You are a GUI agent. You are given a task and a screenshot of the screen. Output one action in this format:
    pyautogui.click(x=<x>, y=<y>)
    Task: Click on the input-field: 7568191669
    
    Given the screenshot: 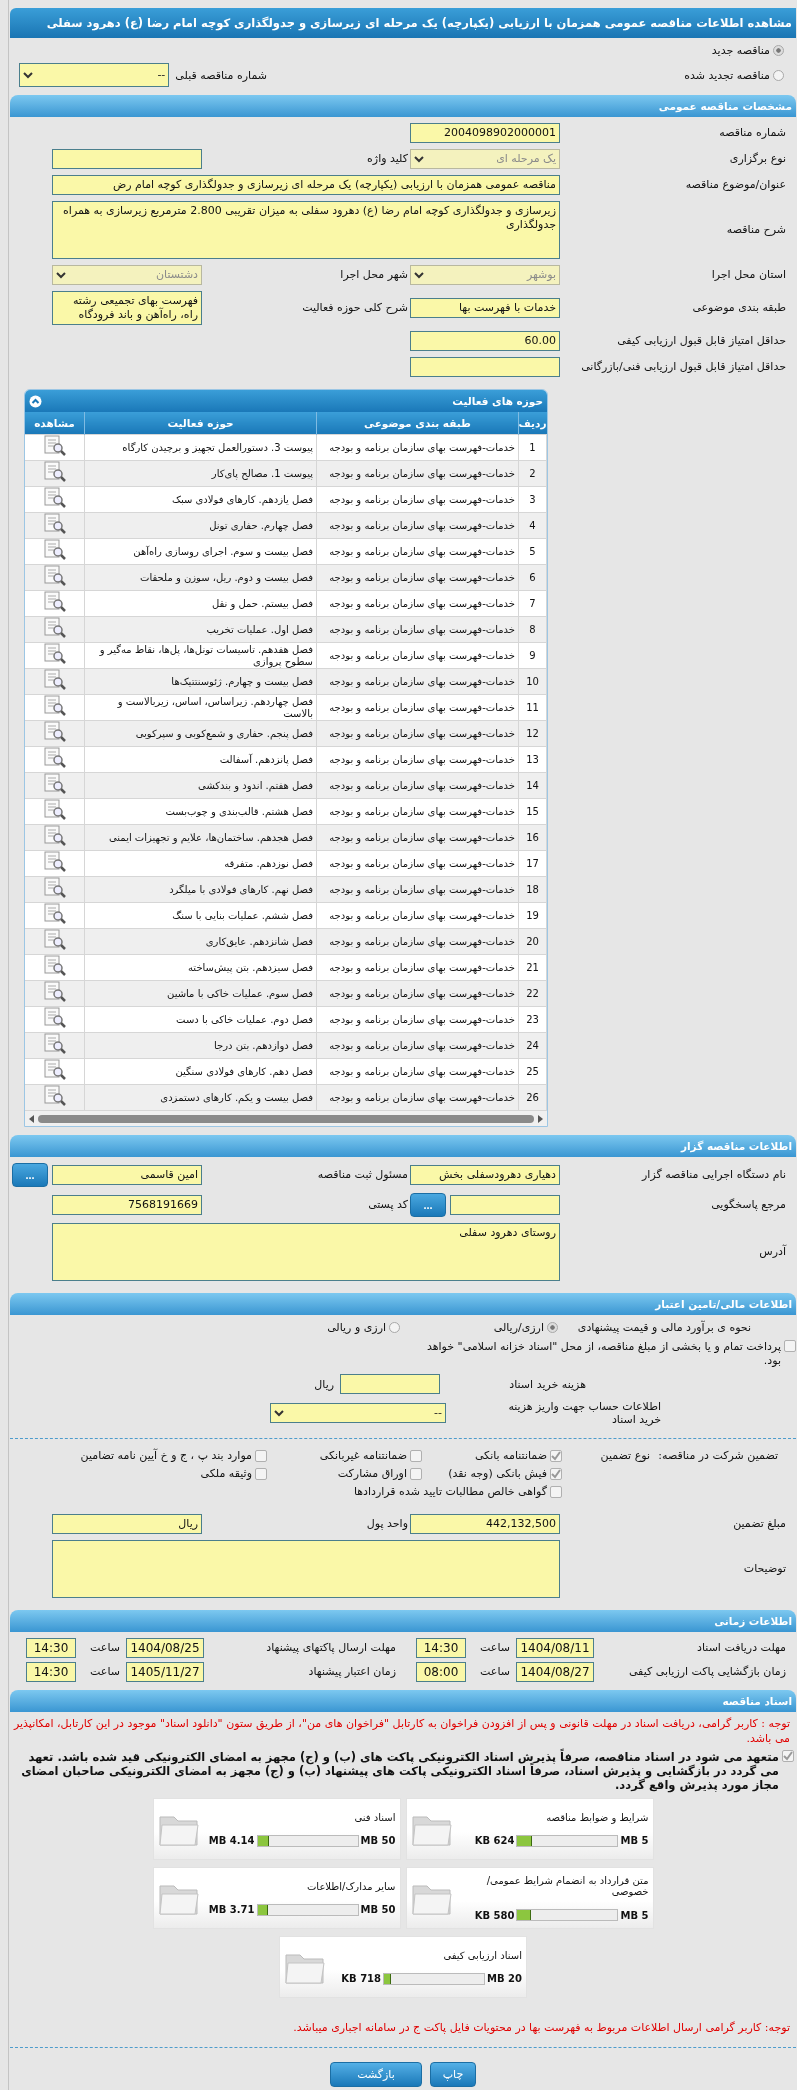 What is the action you would take?
    pyautogui.click(x=127, y=1205)
    